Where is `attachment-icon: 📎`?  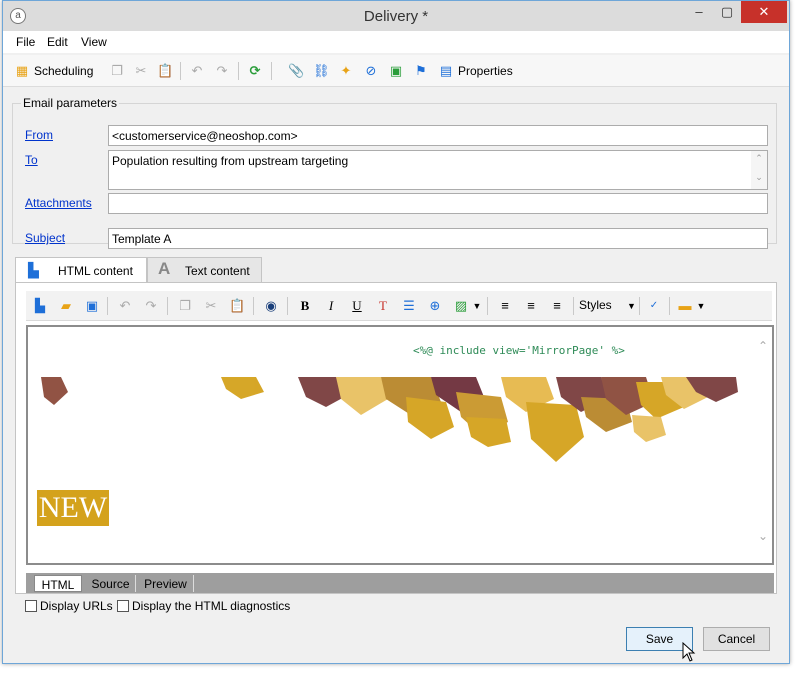
attachment-icon: 📎 is located at coordinates (296, 71).